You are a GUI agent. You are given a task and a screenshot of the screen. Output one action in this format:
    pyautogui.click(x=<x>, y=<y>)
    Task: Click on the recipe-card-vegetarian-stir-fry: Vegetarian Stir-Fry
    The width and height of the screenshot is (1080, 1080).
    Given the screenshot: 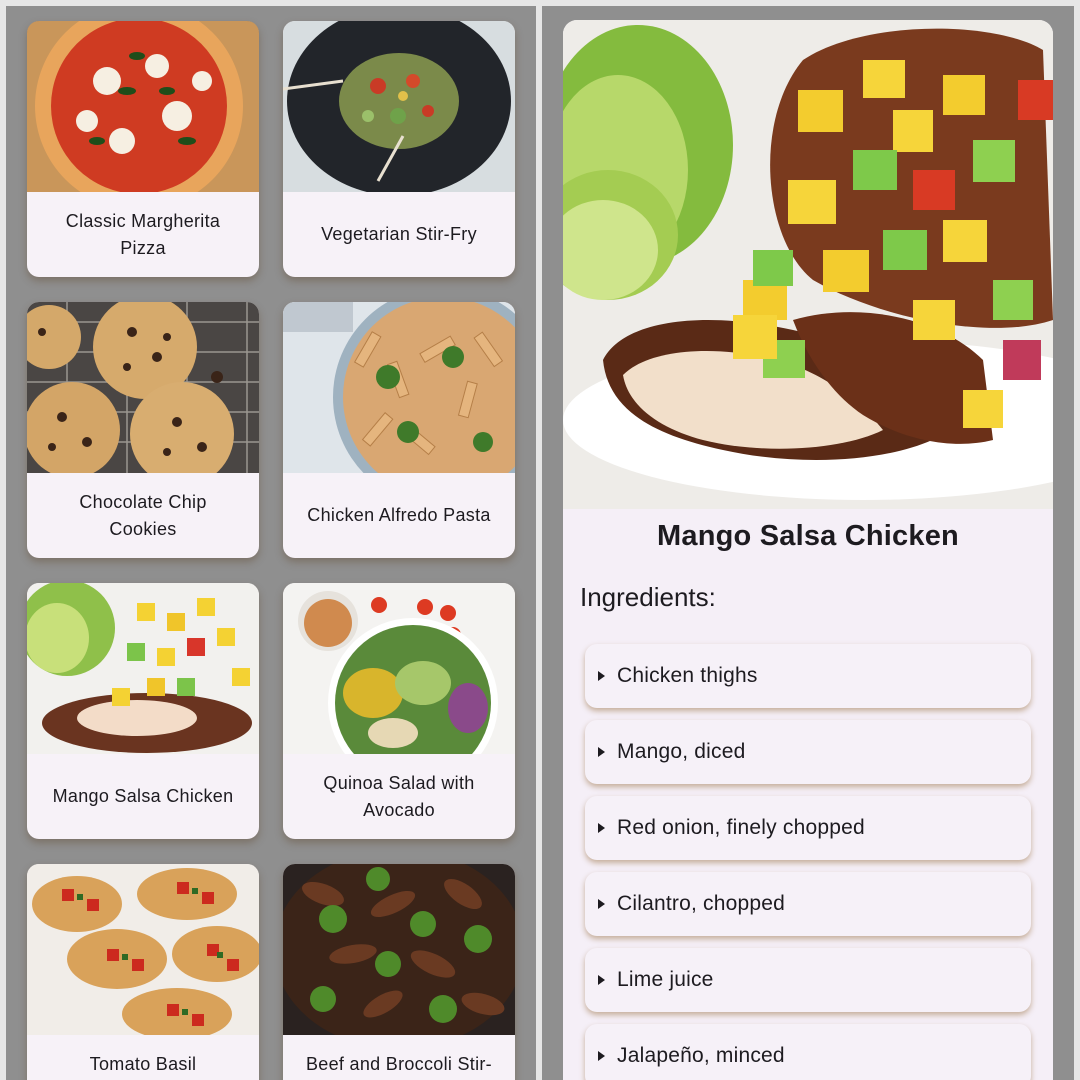 What is the action you would take?
    pyautogui.click(x=399, y=149)
    